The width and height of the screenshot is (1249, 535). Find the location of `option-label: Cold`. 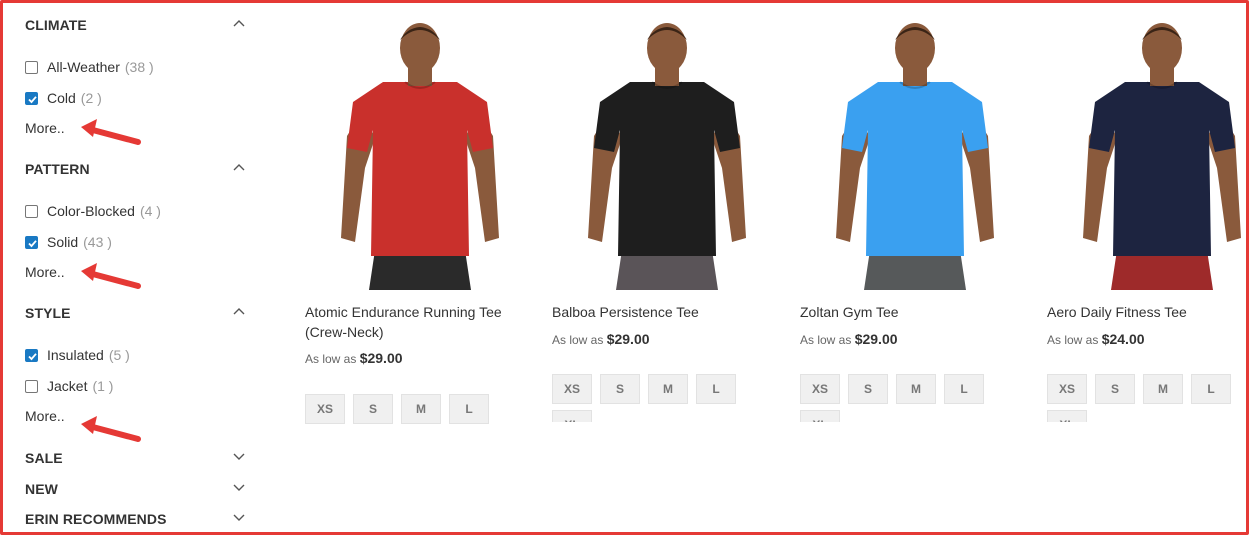

option-label: Cold is located at coordinates (61, 98).